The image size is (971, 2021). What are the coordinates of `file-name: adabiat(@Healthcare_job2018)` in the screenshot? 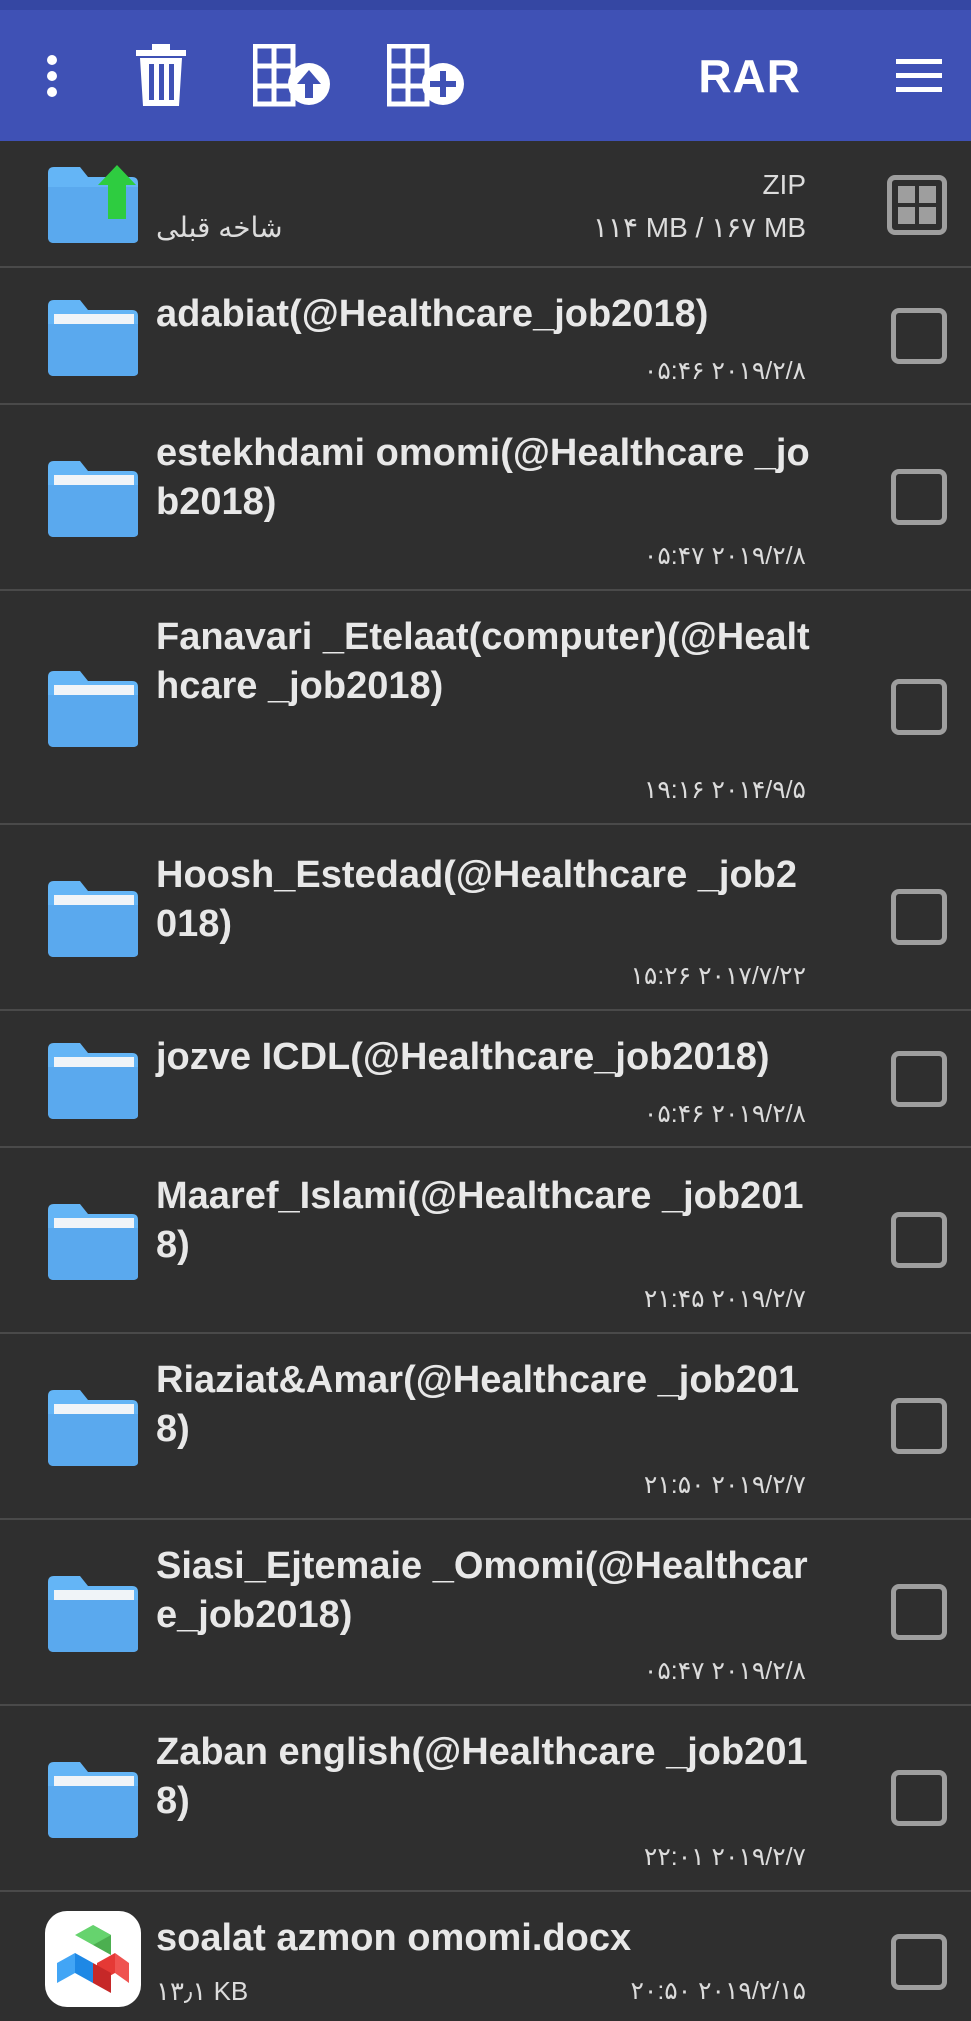 It's located at (432, 314).